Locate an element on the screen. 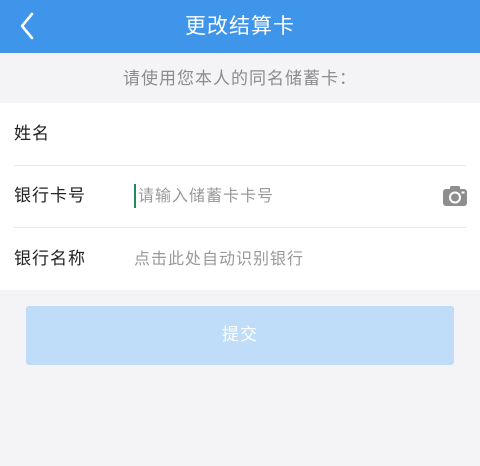  camera-icon is located at coordinates (455, 196).